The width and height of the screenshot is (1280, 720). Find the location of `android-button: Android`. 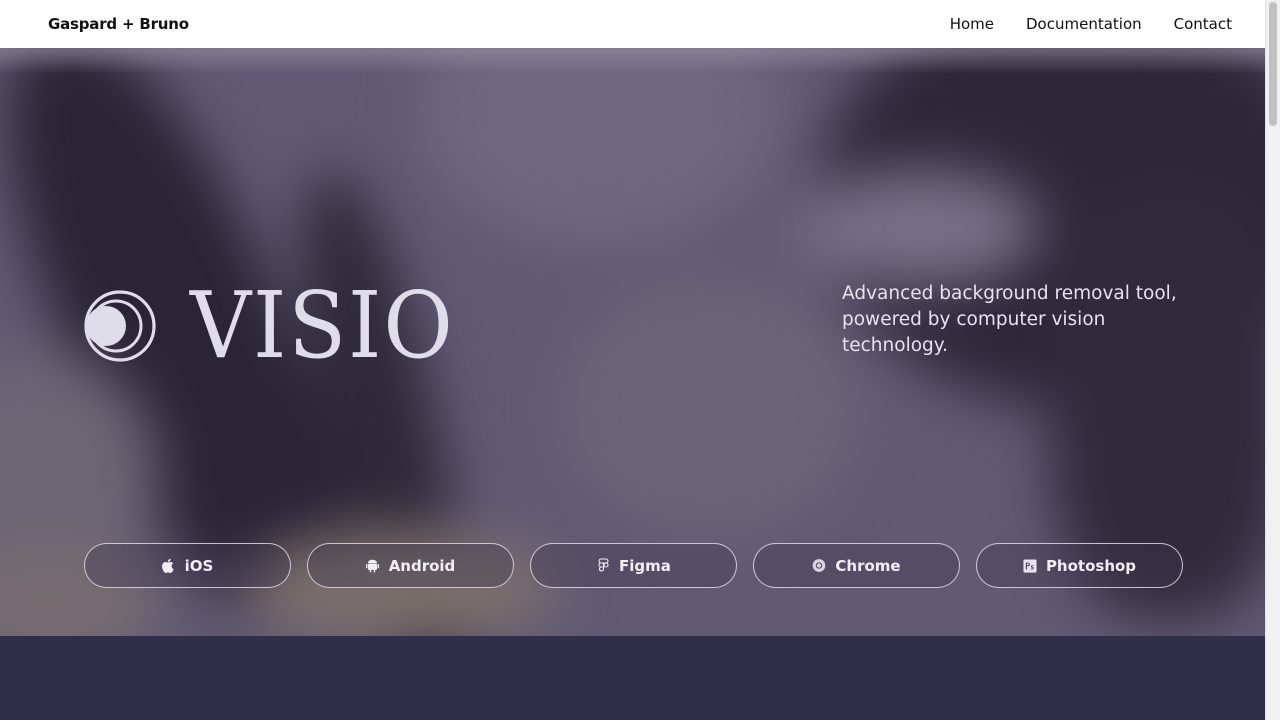

android-button: Android is located at coordinates (410, 565).